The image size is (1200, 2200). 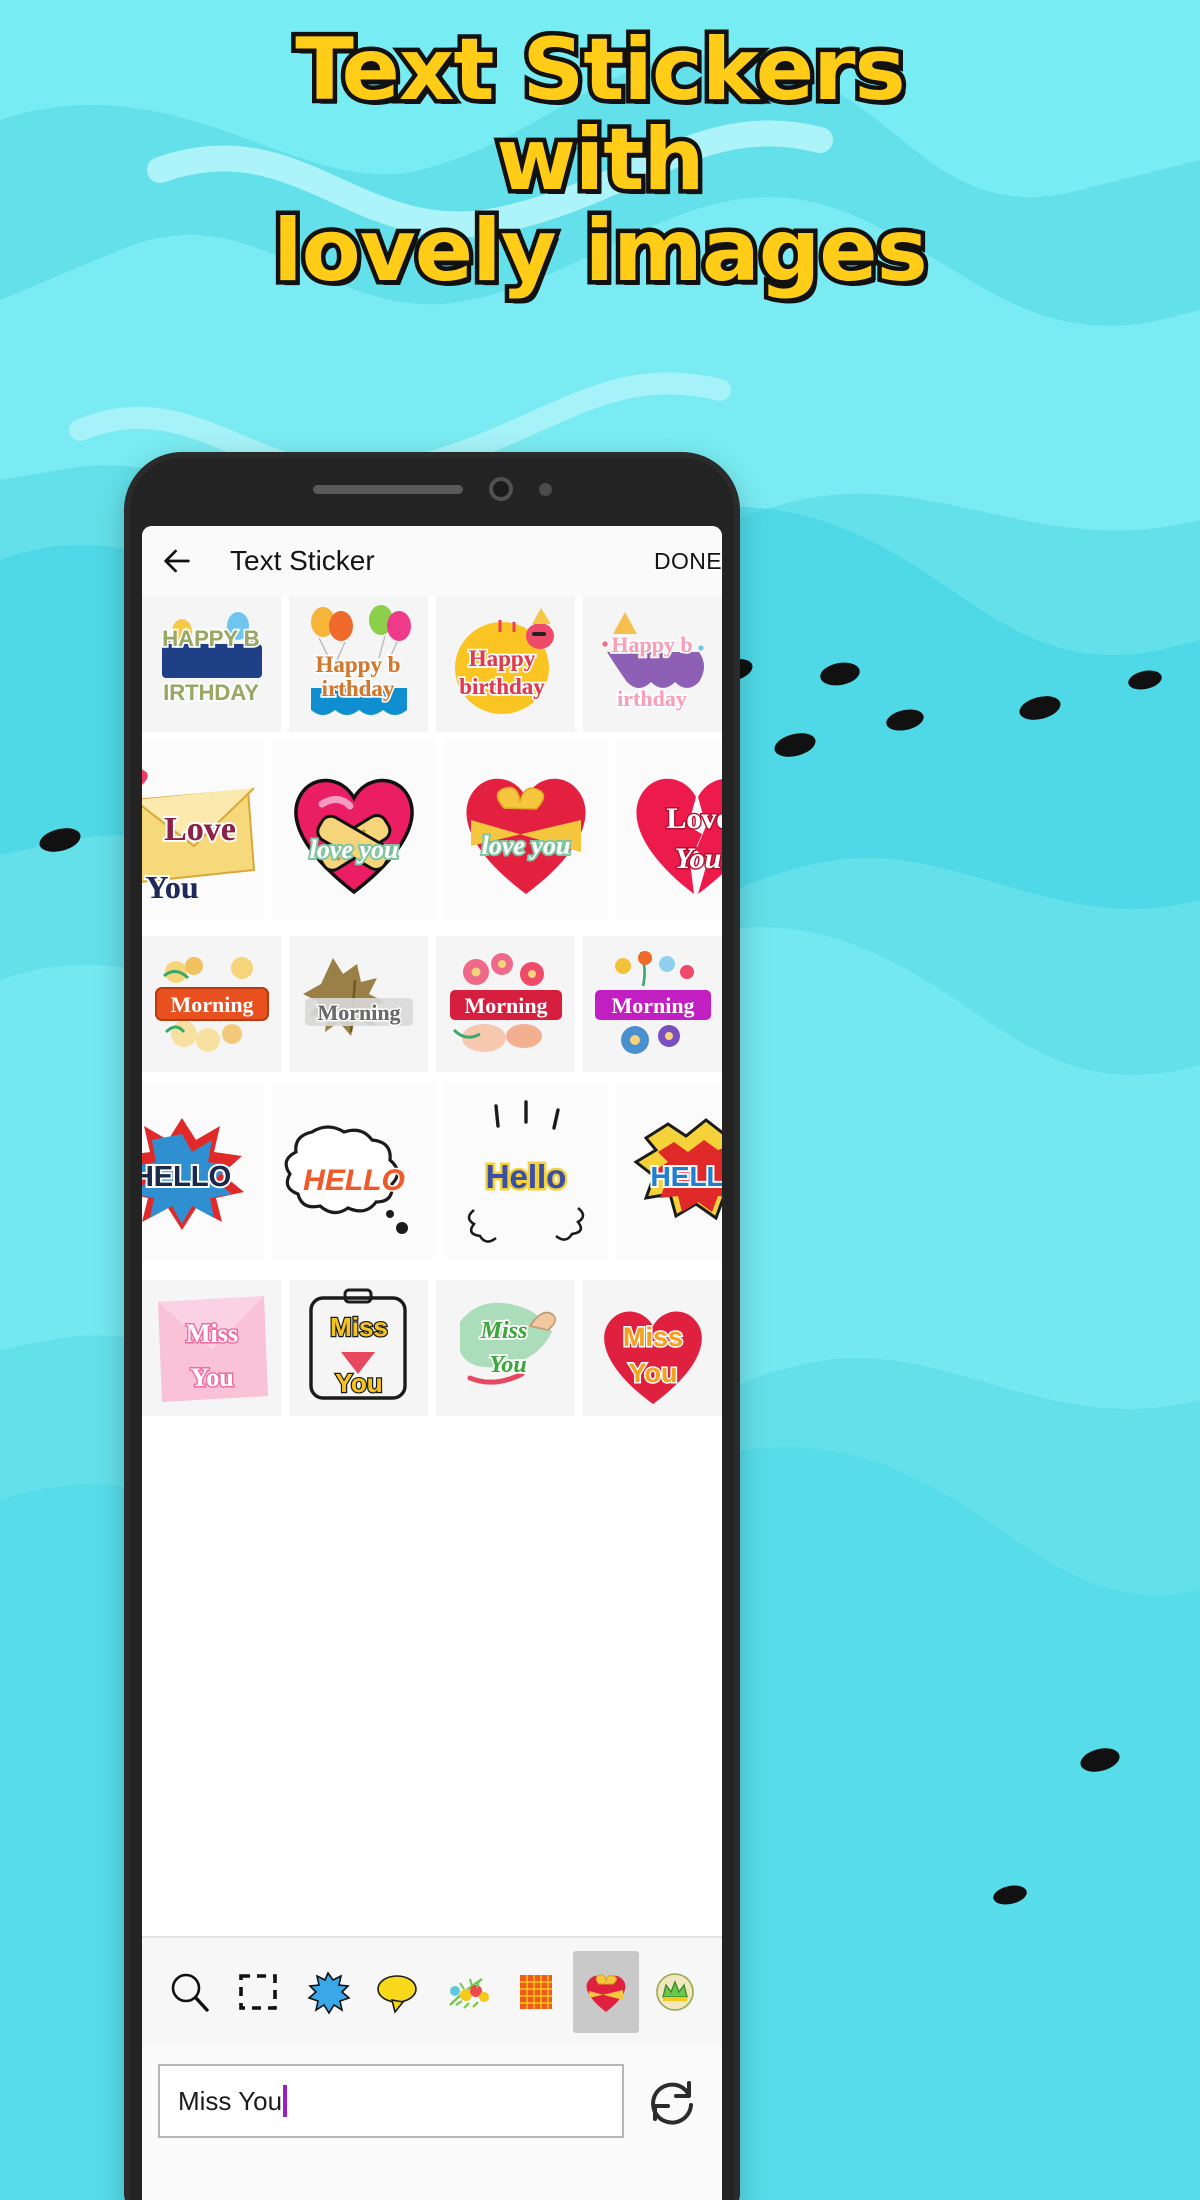 I want to click on svg-text: HAPPY B, so click(x=210, y=638).